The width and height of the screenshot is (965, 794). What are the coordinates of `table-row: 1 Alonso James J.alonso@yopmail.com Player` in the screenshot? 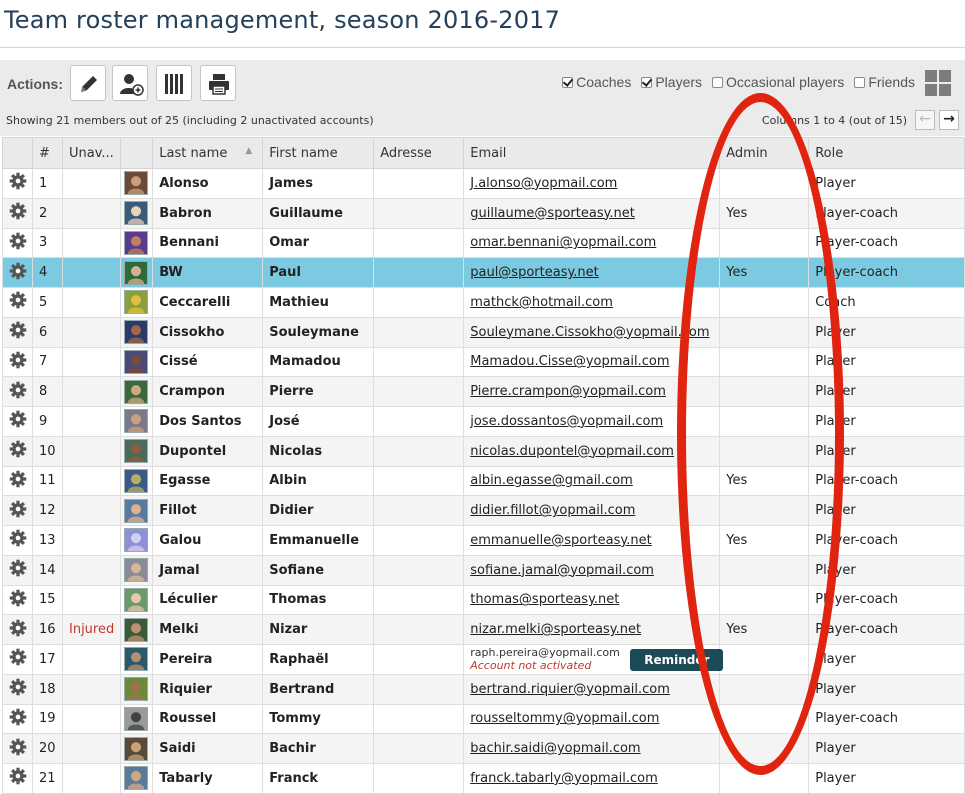 It's located at (483, 183).